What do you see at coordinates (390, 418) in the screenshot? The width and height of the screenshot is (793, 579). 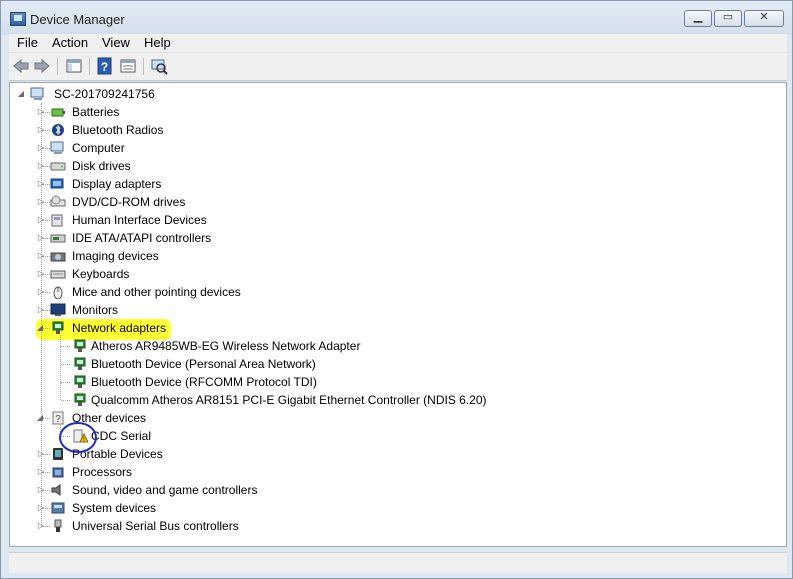 I see `tree-category-other-devices: ◢? Other devices` at bounding box center [390, 418].